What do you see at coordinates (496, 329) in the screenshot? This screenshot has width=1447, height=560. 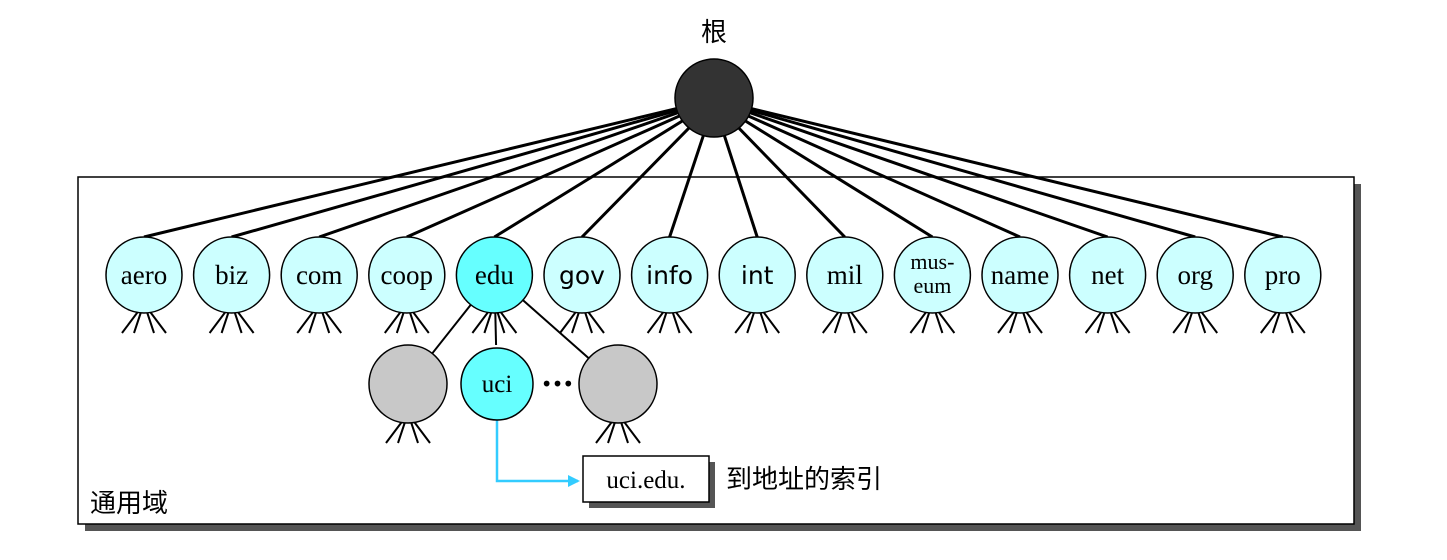 I see `edge-edu-uci` at bounding box center [496, 329].